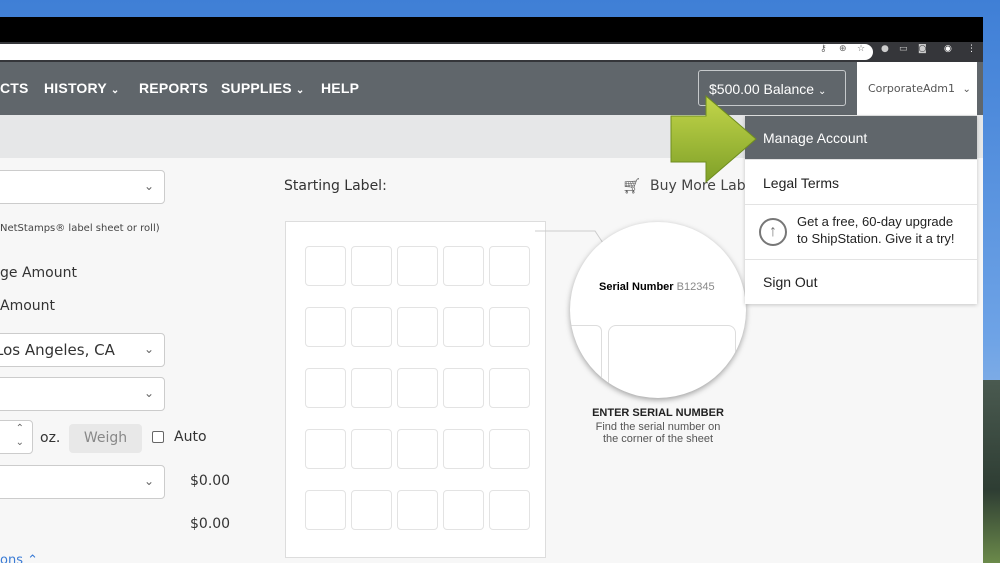 This screenshot has height=563, width=1000. I want to click on menu-icon: ⋮, so click(971, 49).